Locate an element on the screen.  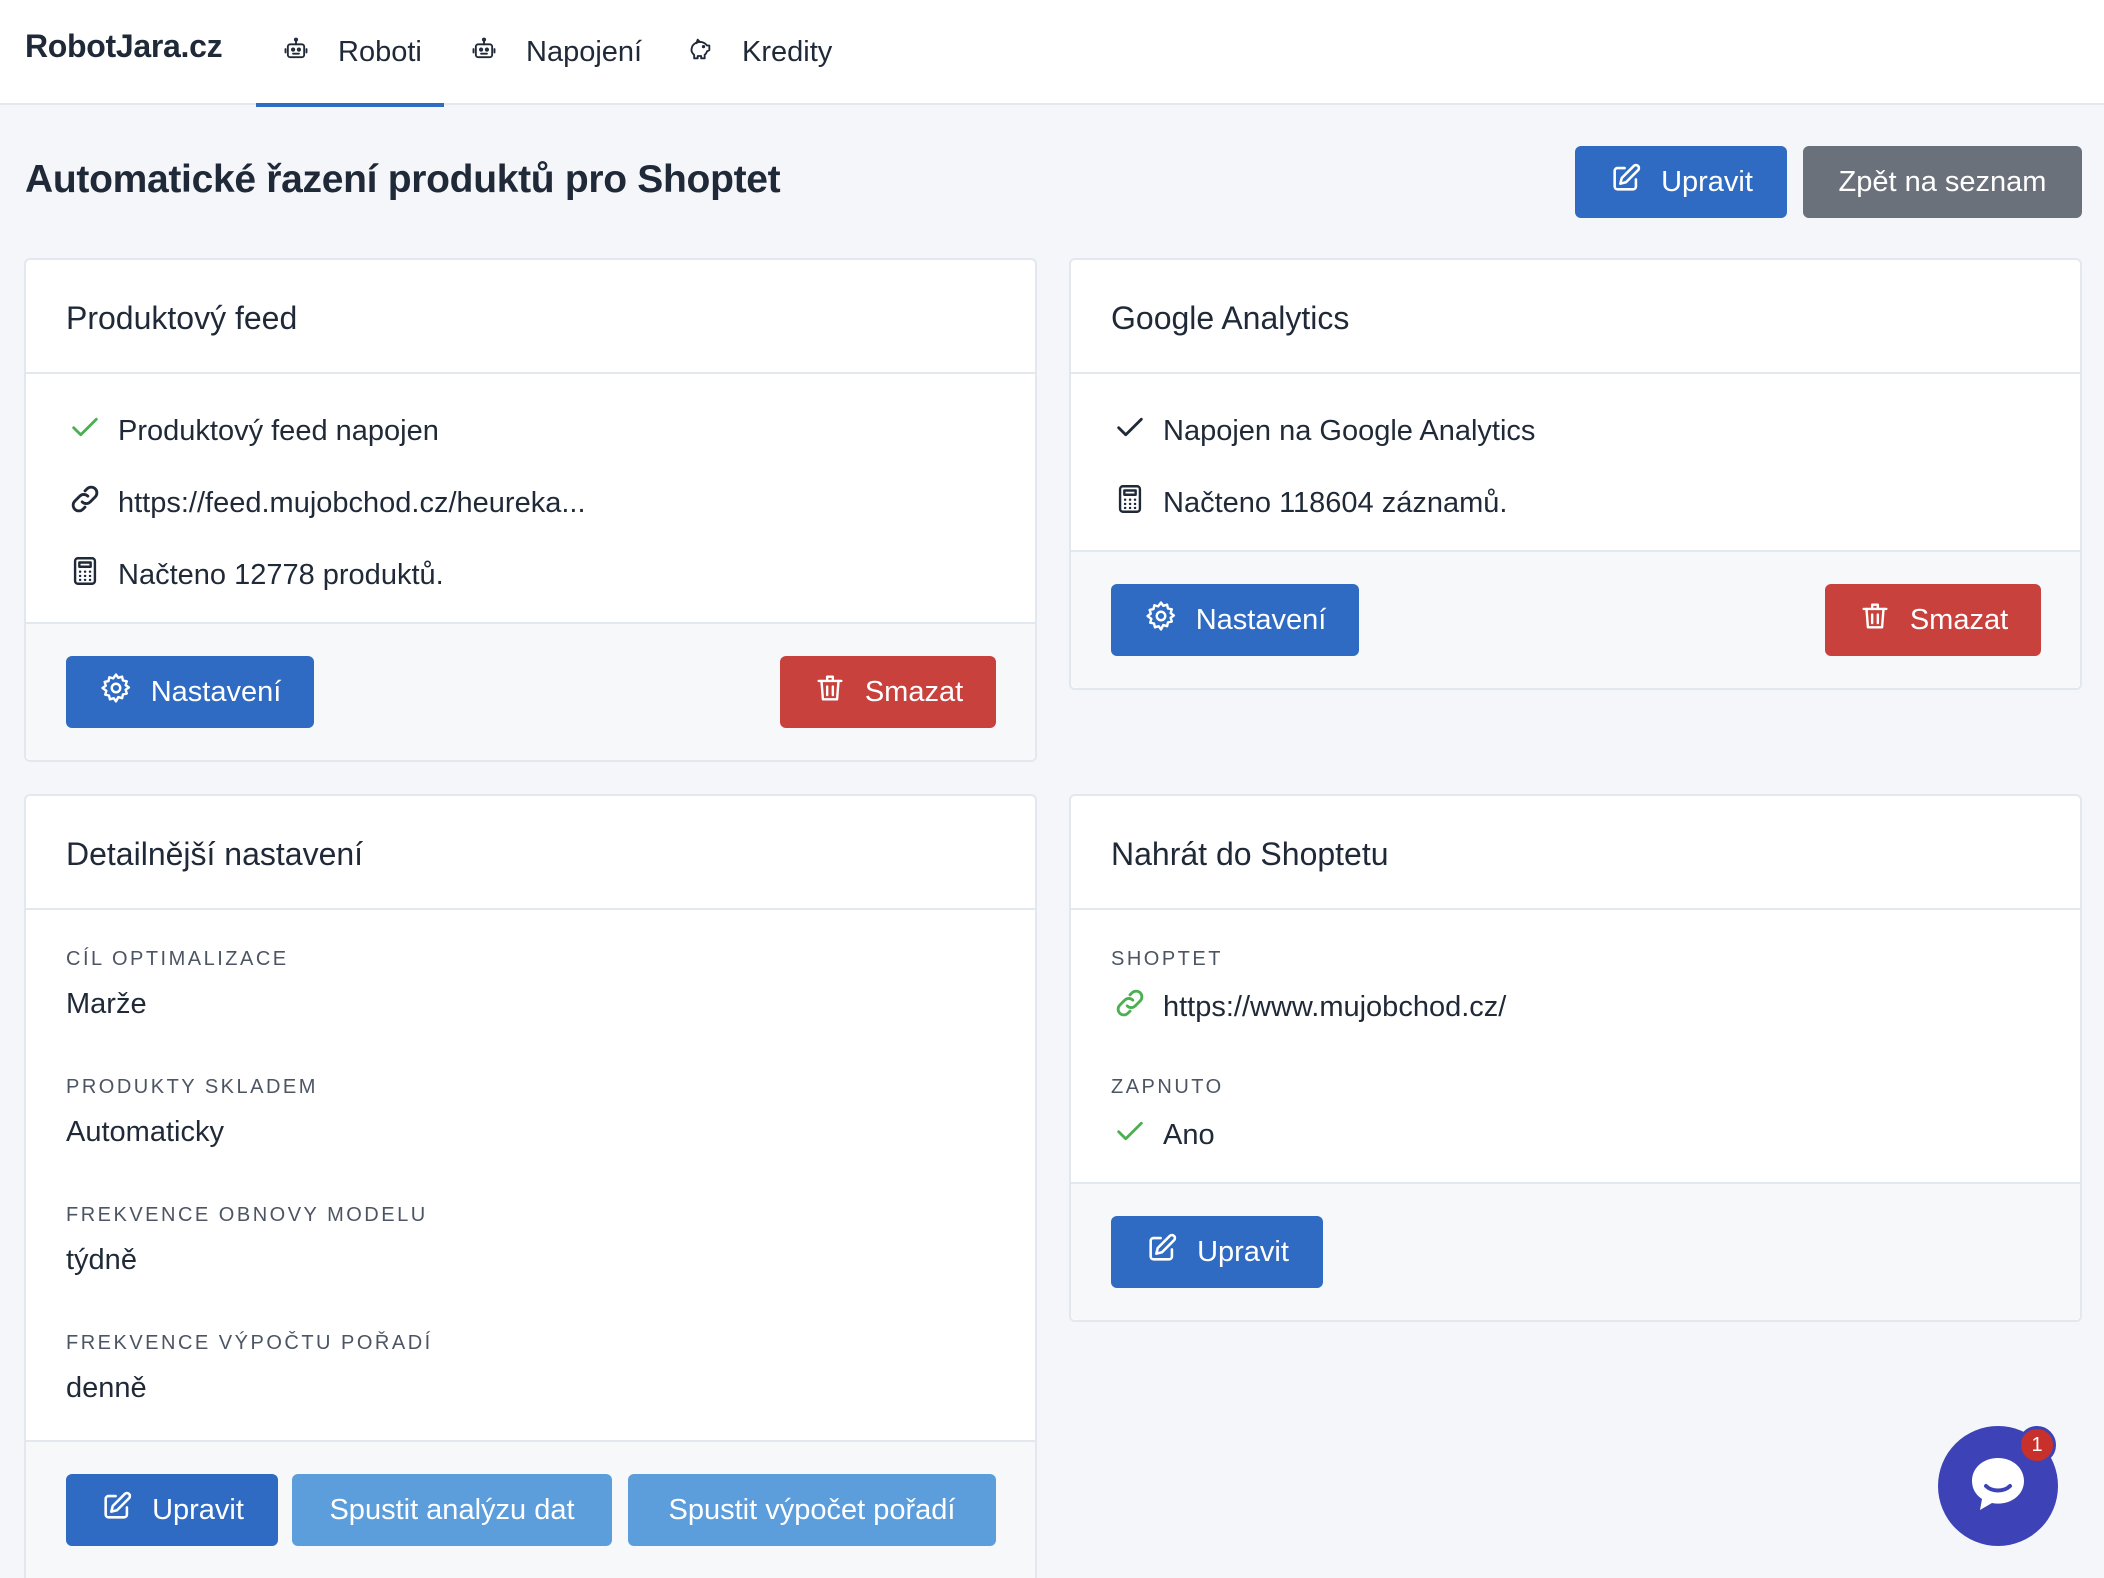
shop-url: https://www.mujobchod.cz/ is located at coordinates (1334, 1007).